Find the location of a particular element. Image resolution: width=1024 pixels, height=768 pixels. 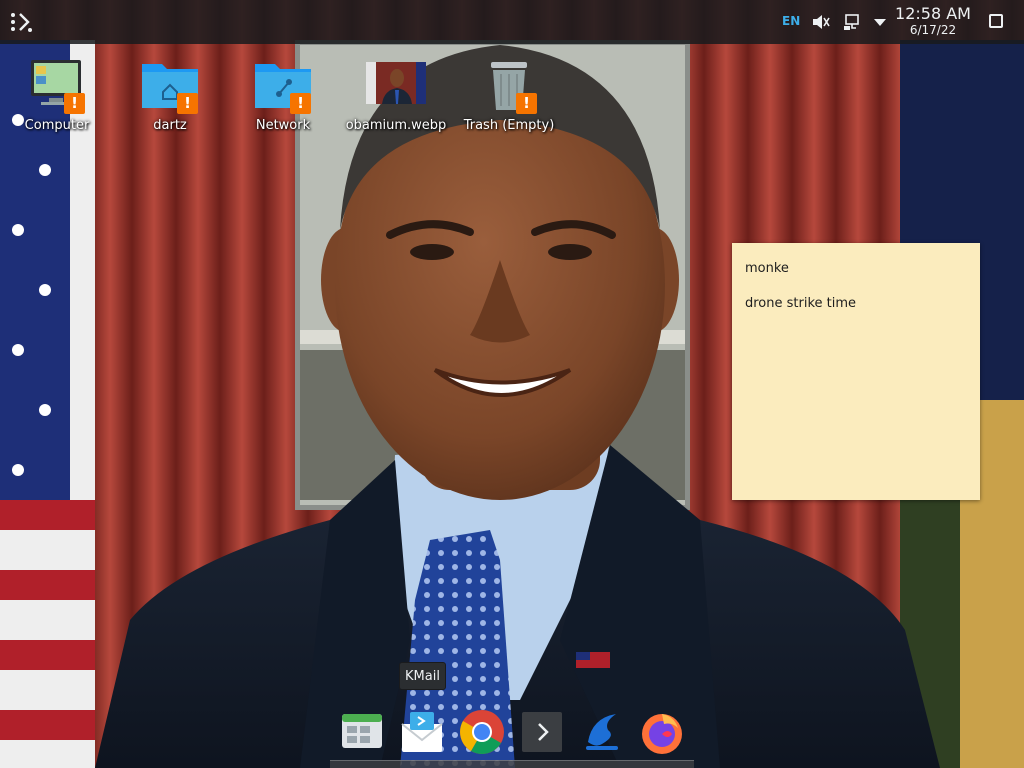

clock-time: 12:58 AM is located at coordinates (933, 13).